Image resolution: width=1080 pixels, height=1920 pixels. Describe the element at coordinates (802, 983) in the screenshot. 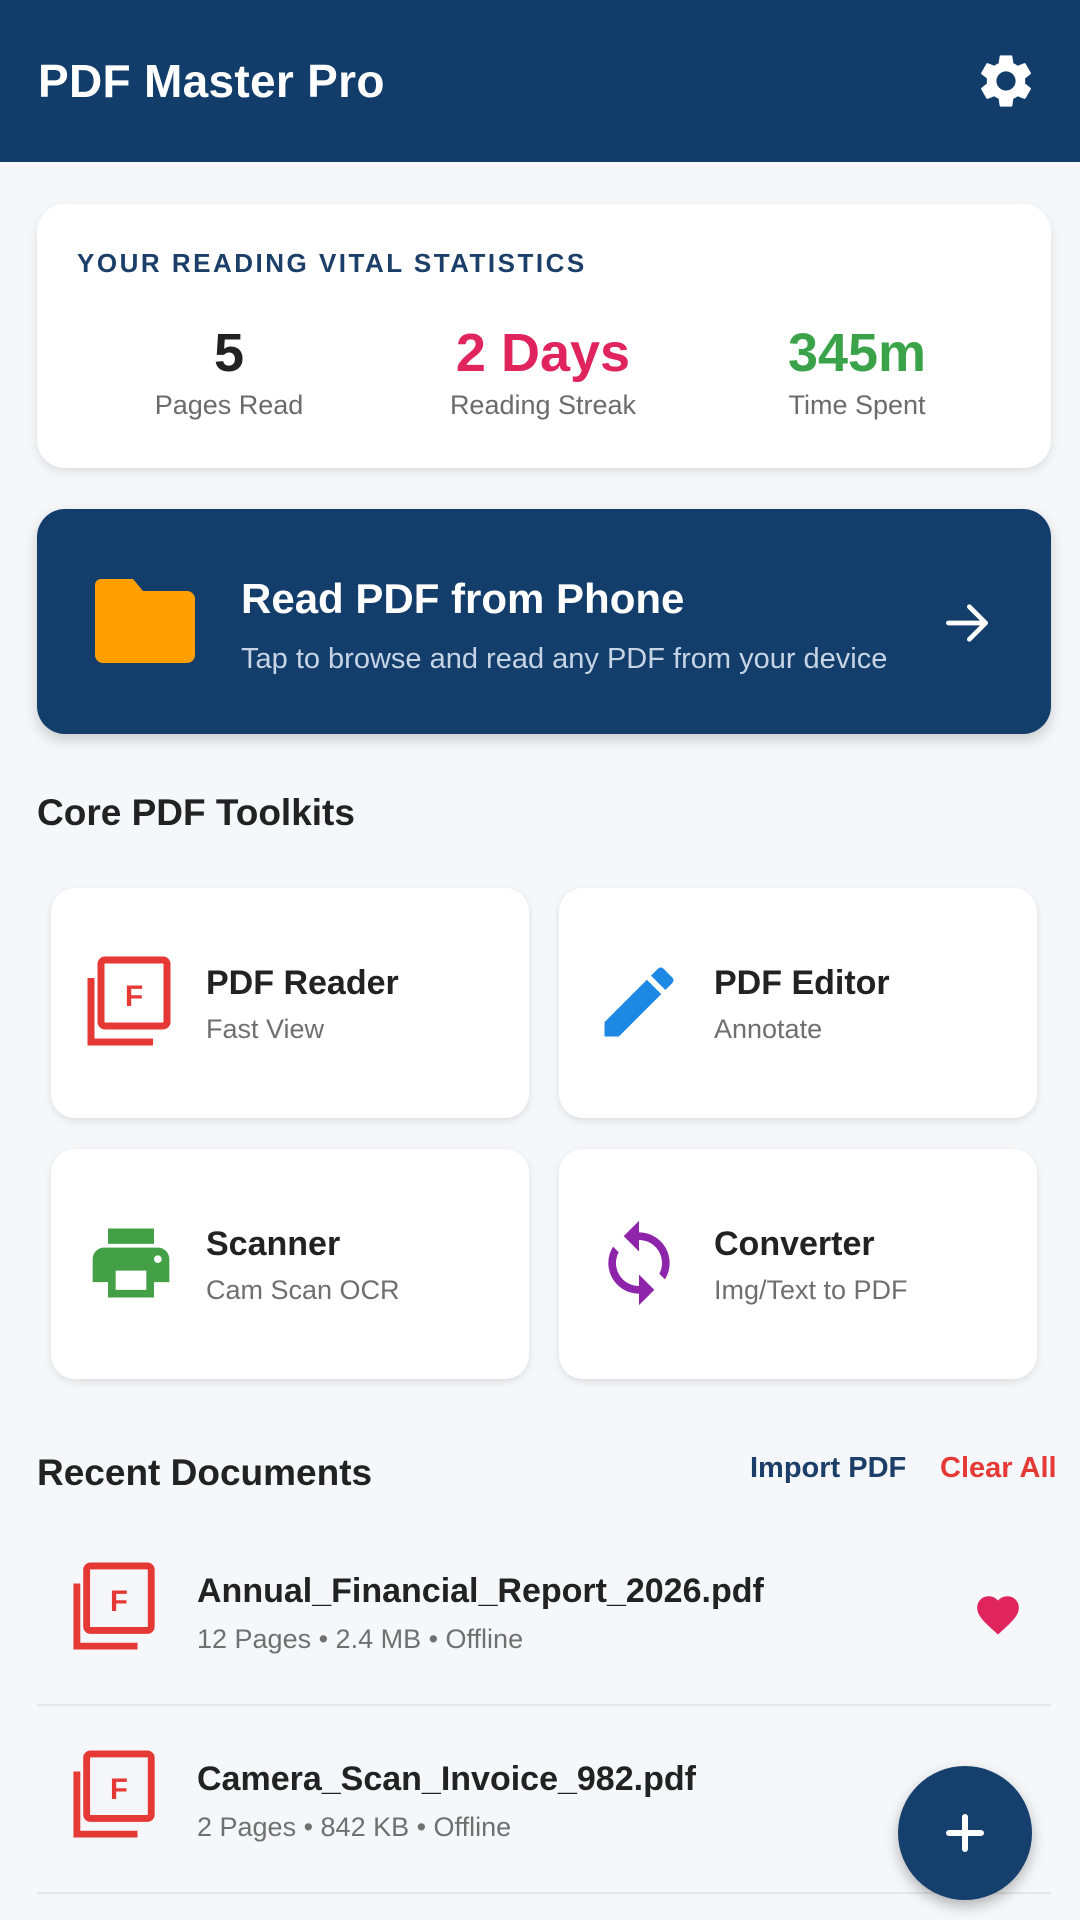

I see `tool-name: PDF Editor` at that location.